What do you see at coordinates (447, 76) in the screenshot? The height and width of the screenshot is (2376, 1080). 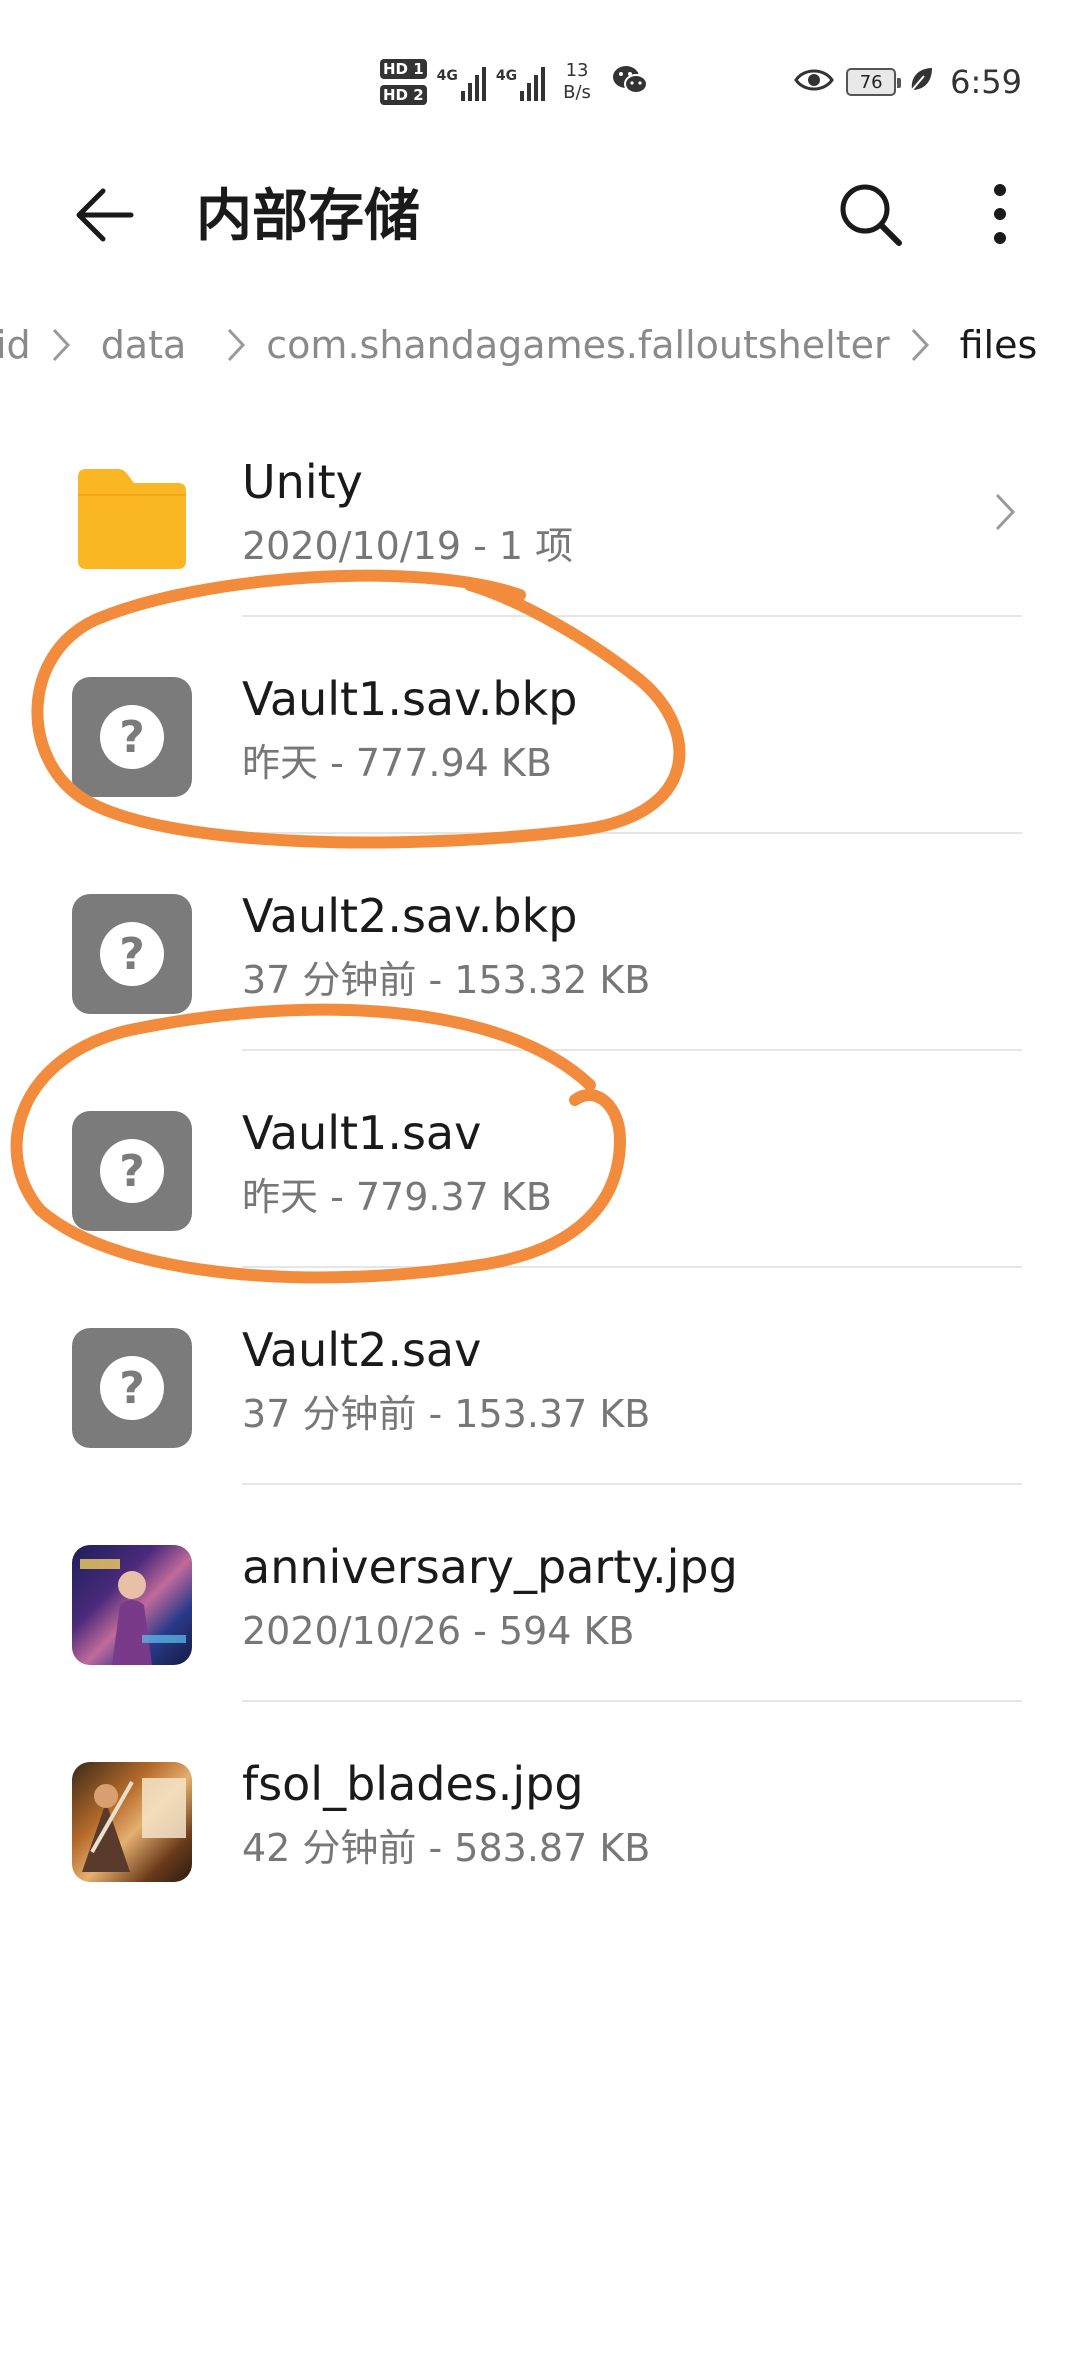 I see `network-type-1: 4G` at bounding box center [447, 76].